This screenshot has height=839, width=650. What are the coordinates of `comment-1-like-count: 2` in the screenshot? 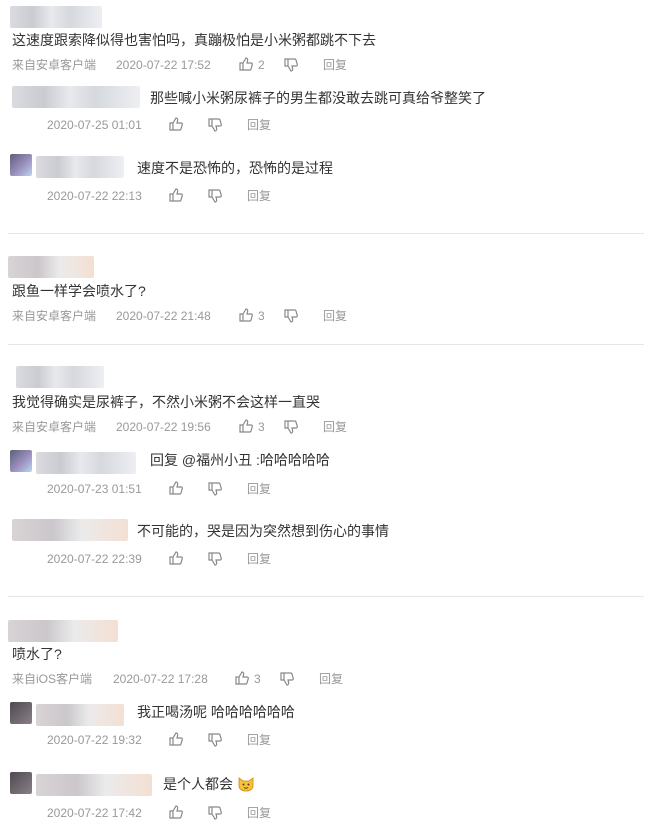 It's located at (261, 65).